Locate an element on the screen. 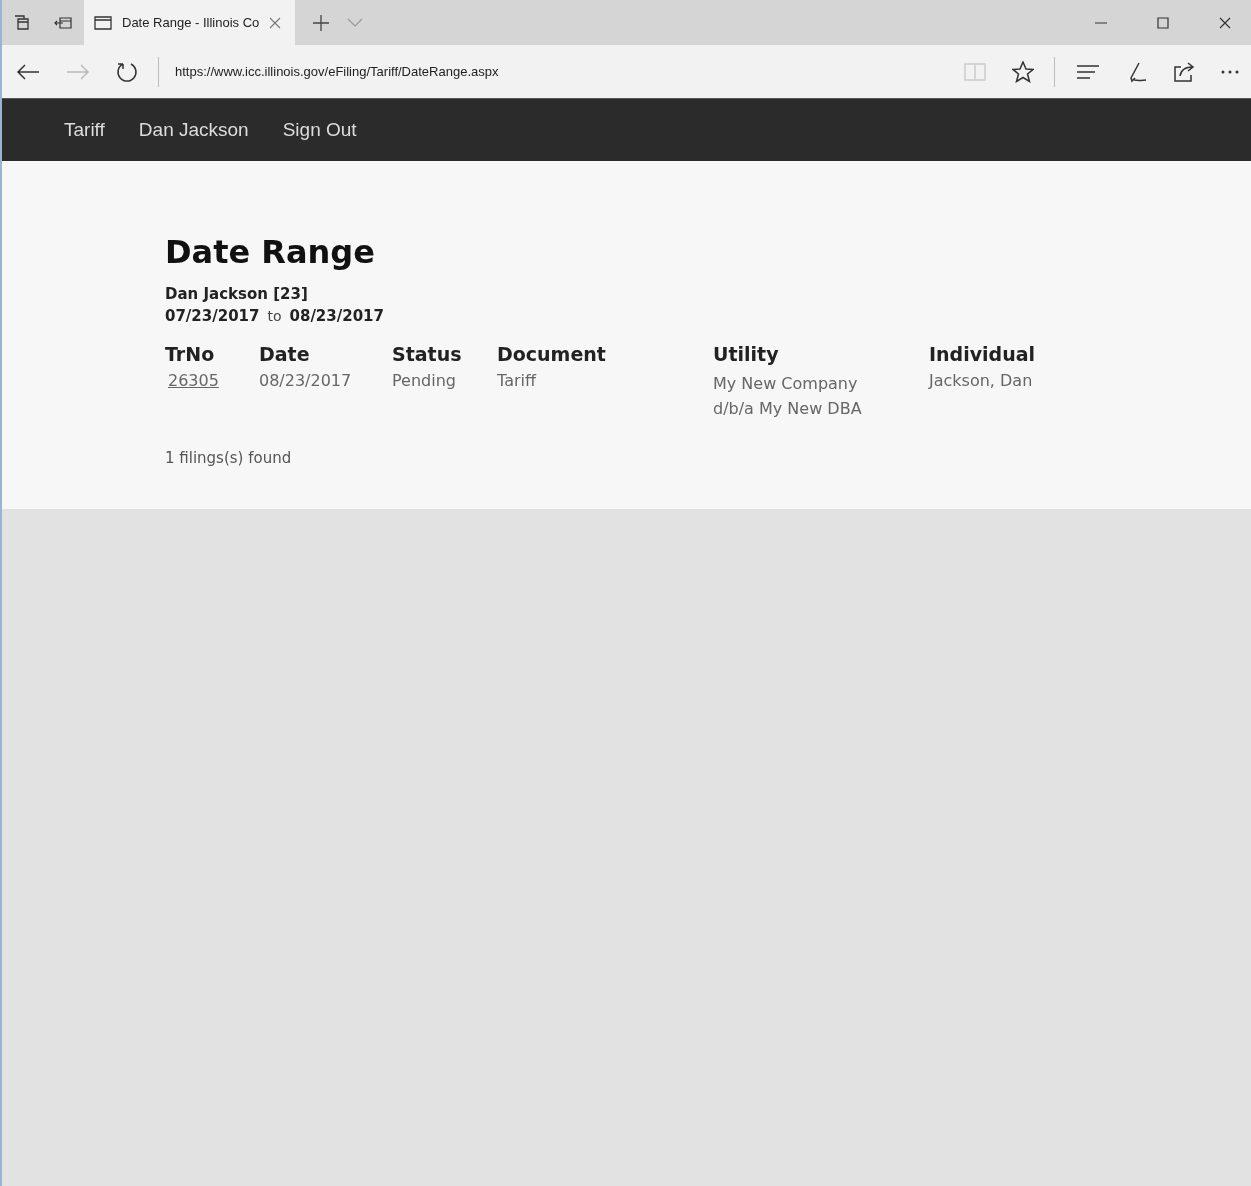 Image resolution: width=1251 pixels, height=1186 pixels. start-date: 07/23/2017 is located at coordinates (212, 316).